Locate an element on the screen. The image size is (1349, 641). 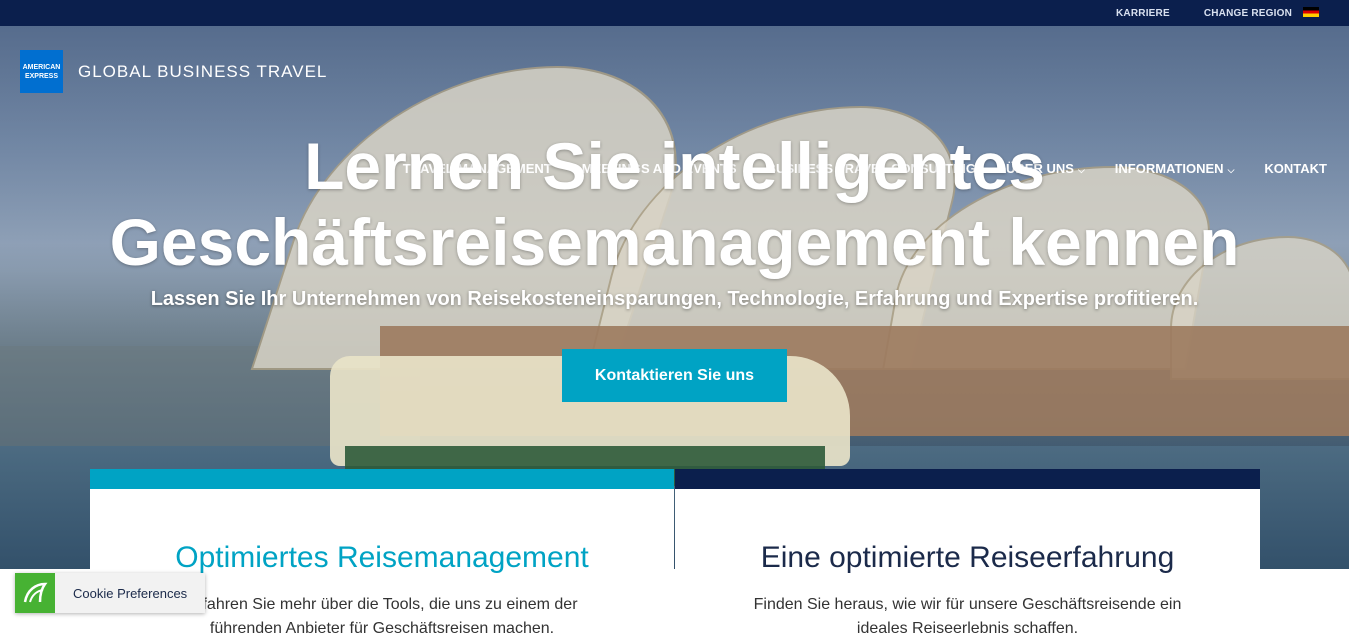
card-title: Eine optimierte Reiseerfahrung is located at coordinates (967, 557).